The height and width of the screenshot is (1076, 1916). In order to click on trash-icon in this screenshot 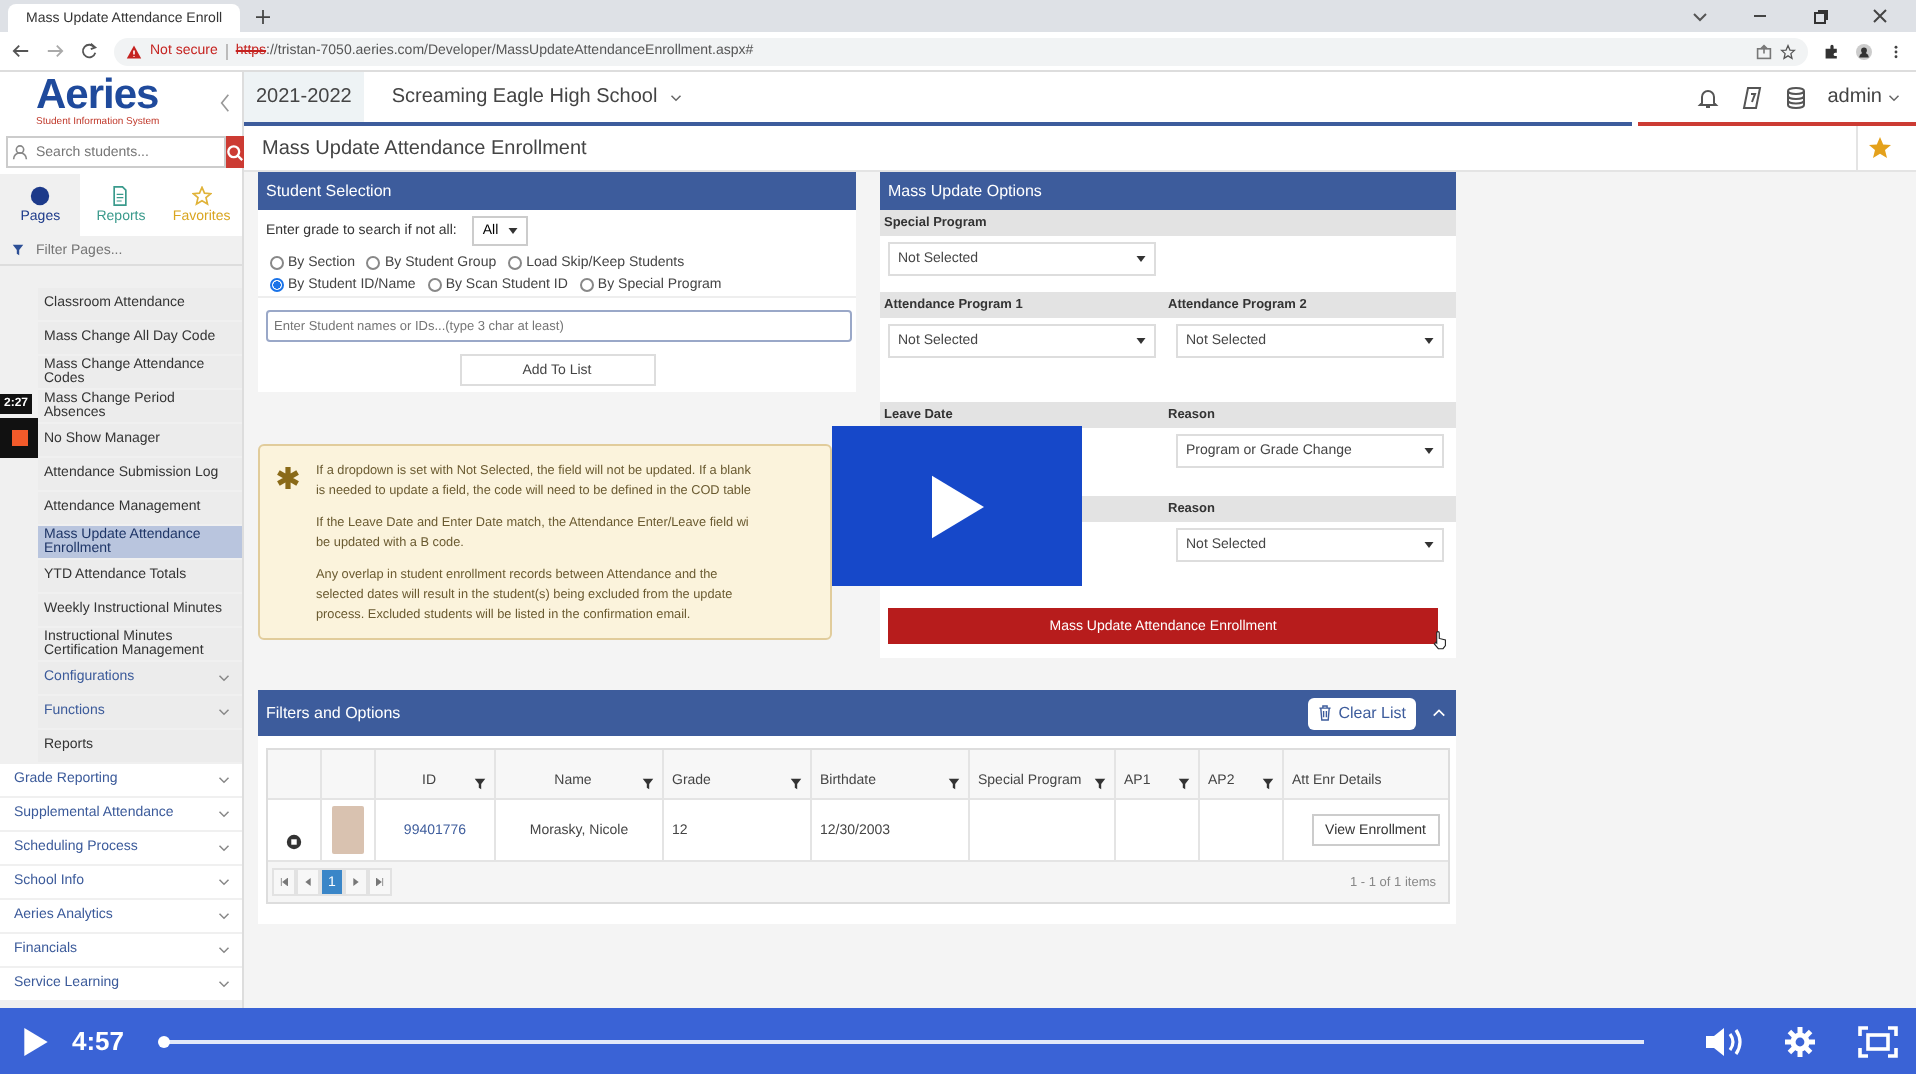, I will do `click(1325, 713)`.